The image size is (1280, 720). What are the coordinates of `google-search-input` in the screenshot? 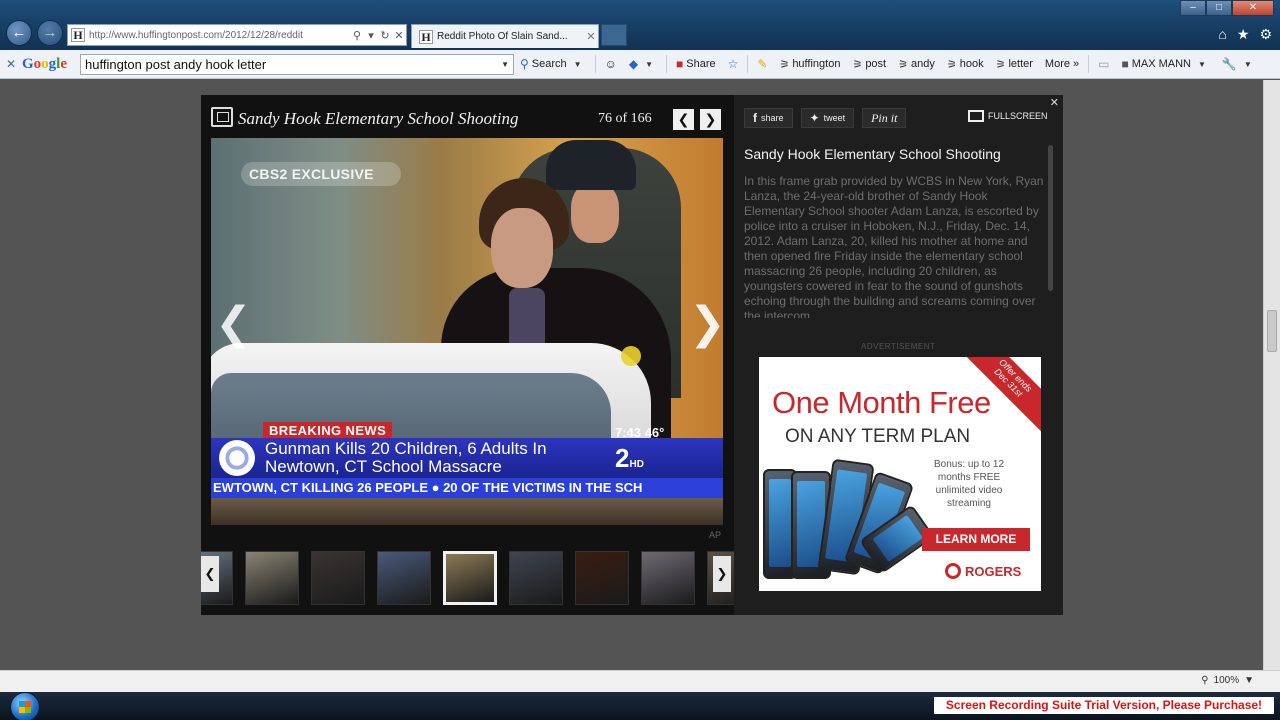 It's located at (289, 64).